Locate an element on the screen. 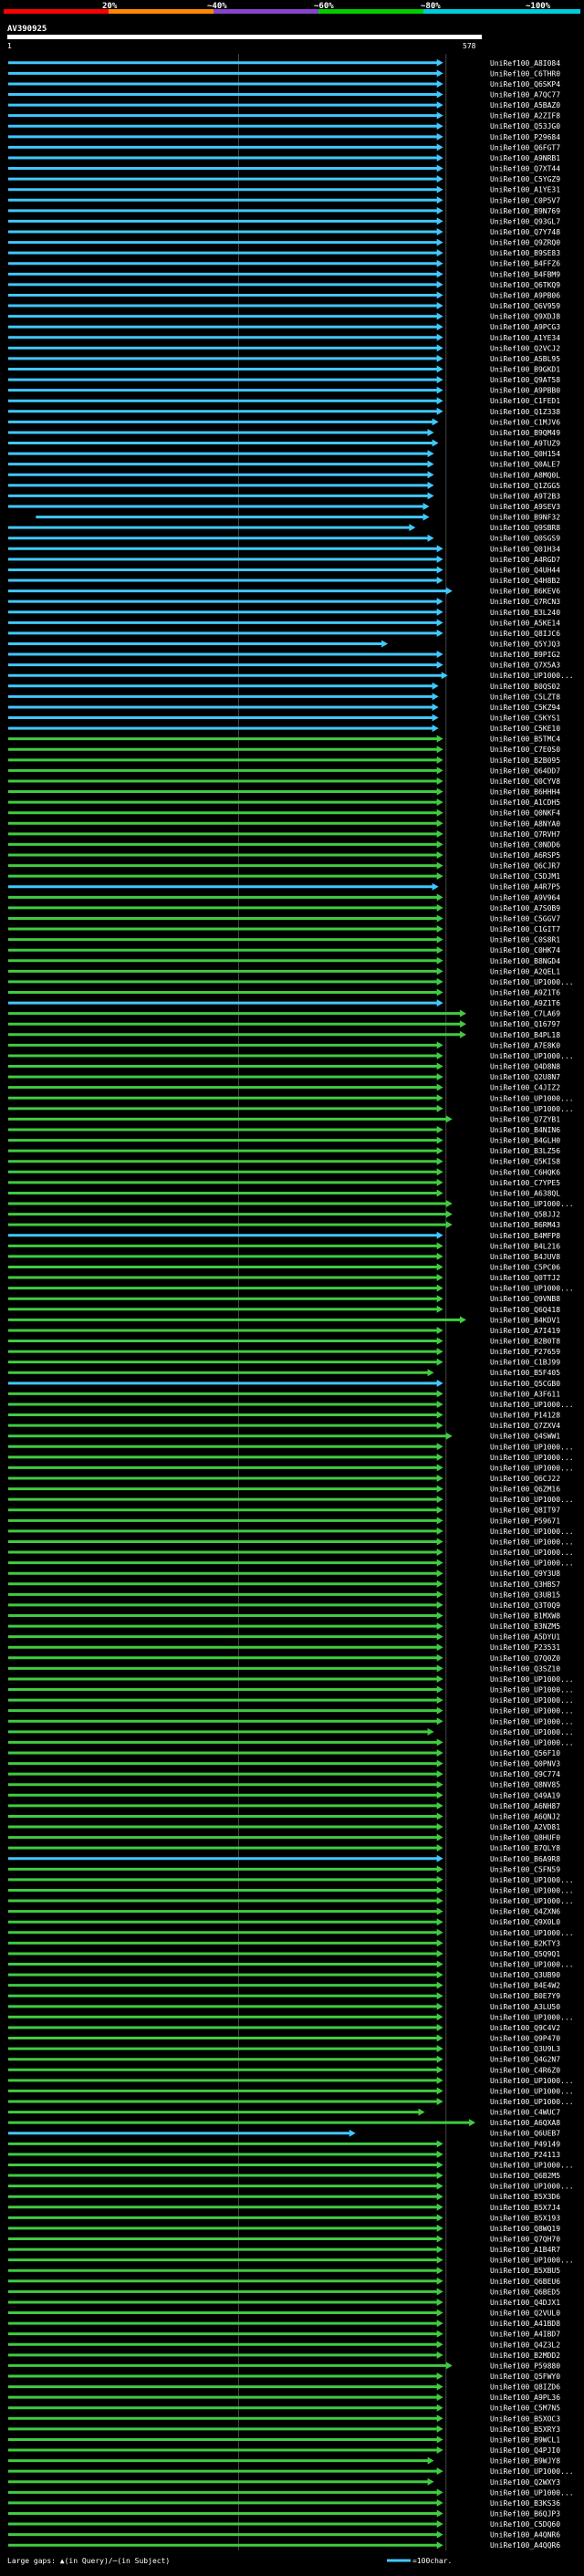 This screenshot has width=584, height=2576. hit-label: UniRef100_Q3UB90 is located at coordinates (525, 1975).